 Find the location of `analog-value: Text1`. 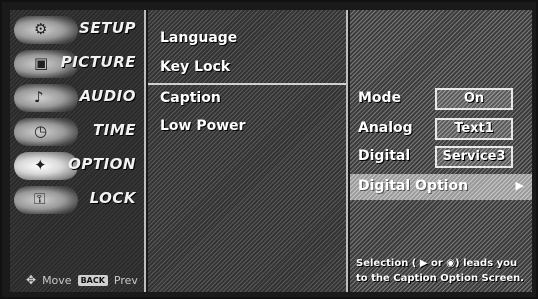

analog-value: Text1 is located at coordinates (474, 129).